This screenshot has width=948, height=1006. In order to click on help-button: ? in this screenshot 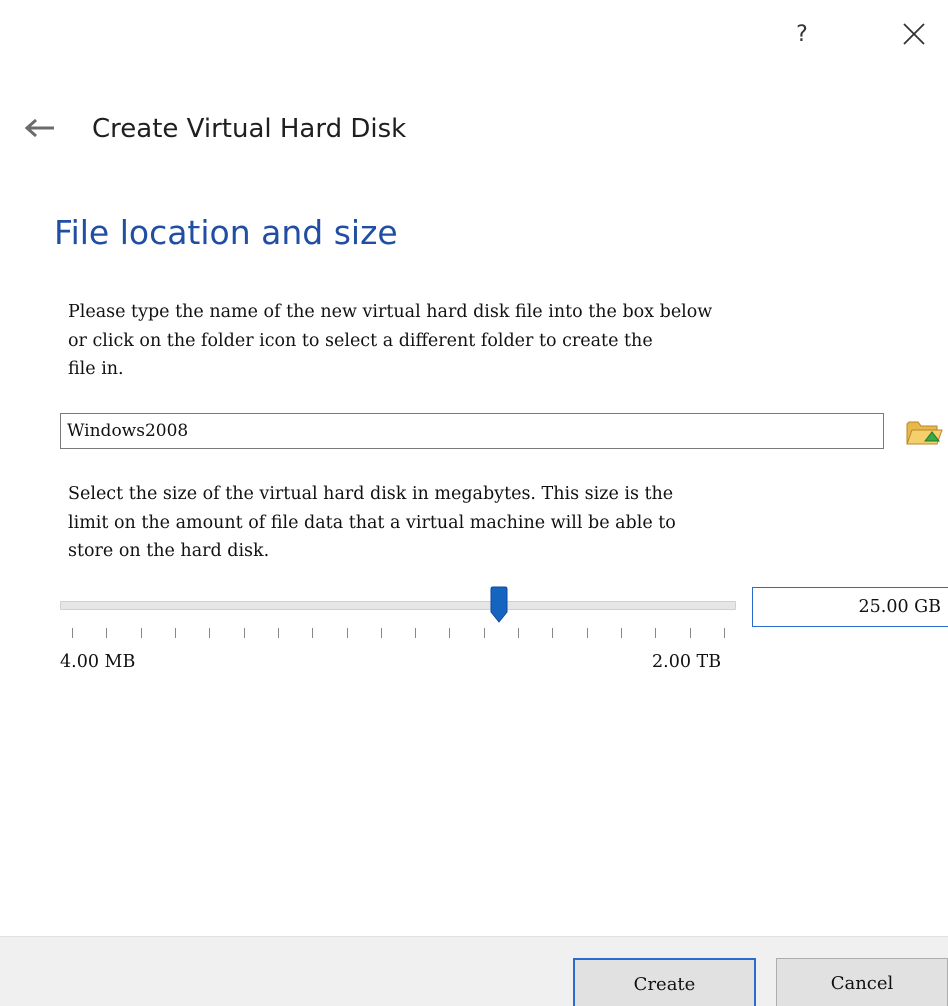, I will do `click(802, 34)`.